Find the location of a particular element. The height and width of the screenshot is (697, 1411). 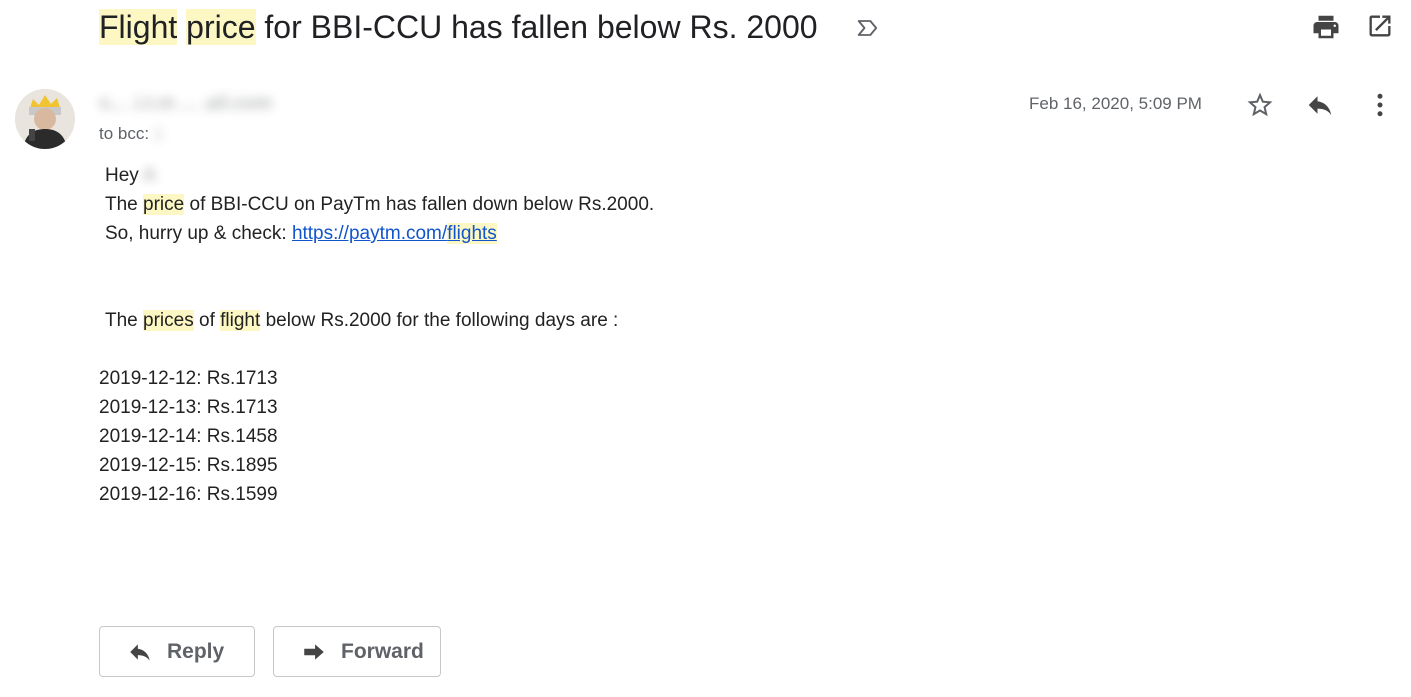

label-arrow-icon is located at coordinates (868, 28).